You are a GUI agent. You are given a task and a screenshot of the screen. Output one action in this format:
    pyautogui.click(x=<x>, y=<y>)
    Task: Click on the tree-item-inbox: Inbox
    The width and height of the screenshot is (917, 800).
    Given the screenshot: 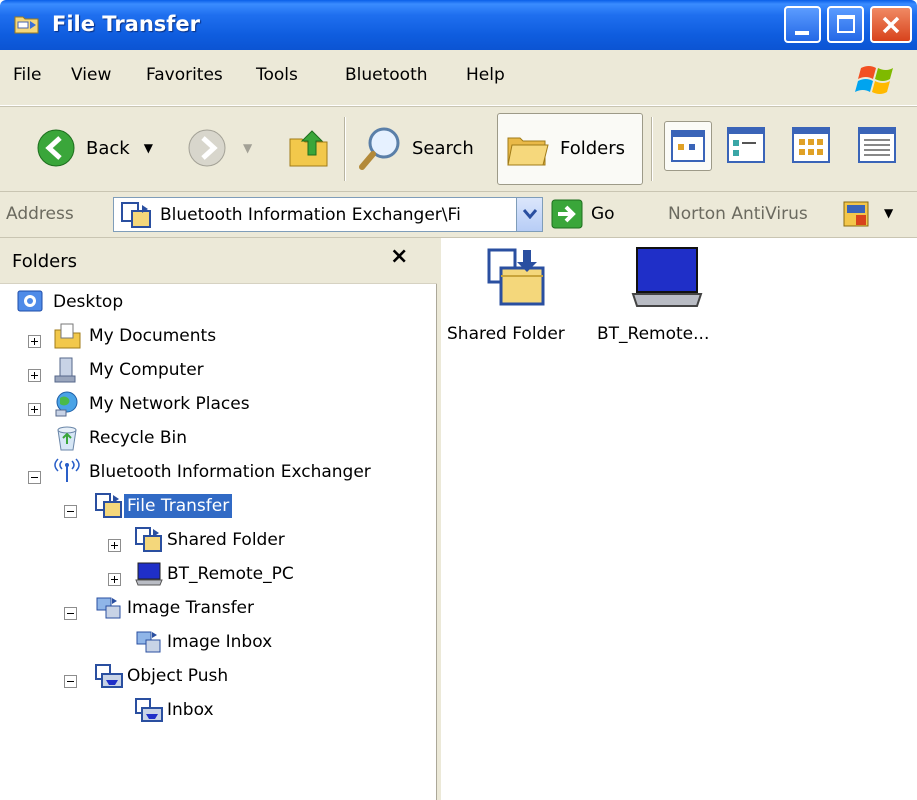 What is the action you would take?
    pyautogui.click(x=175, y=710)
    